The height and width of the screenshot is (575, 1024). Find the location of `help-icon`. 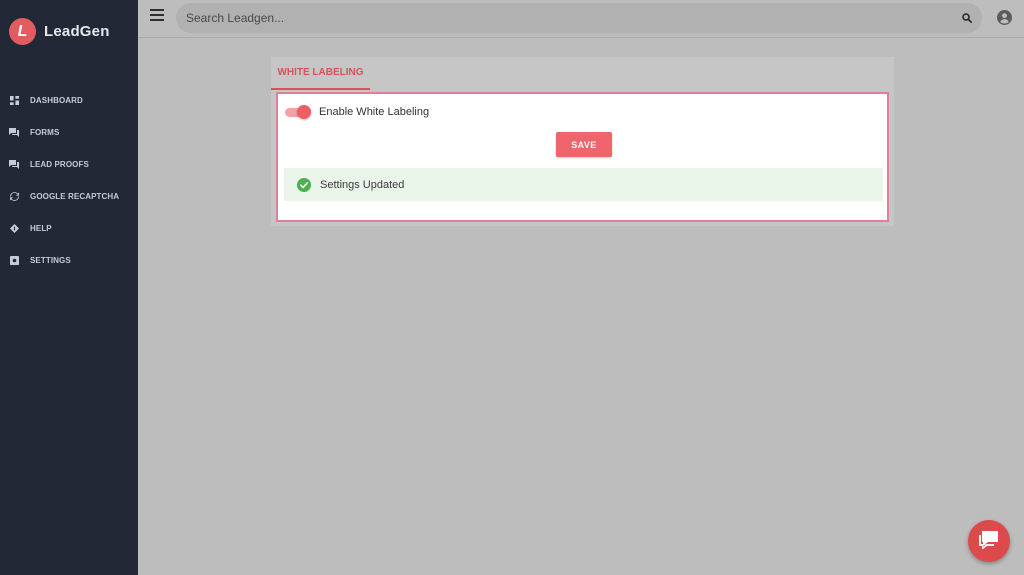

help-icon is located at coordinates (14, 228).